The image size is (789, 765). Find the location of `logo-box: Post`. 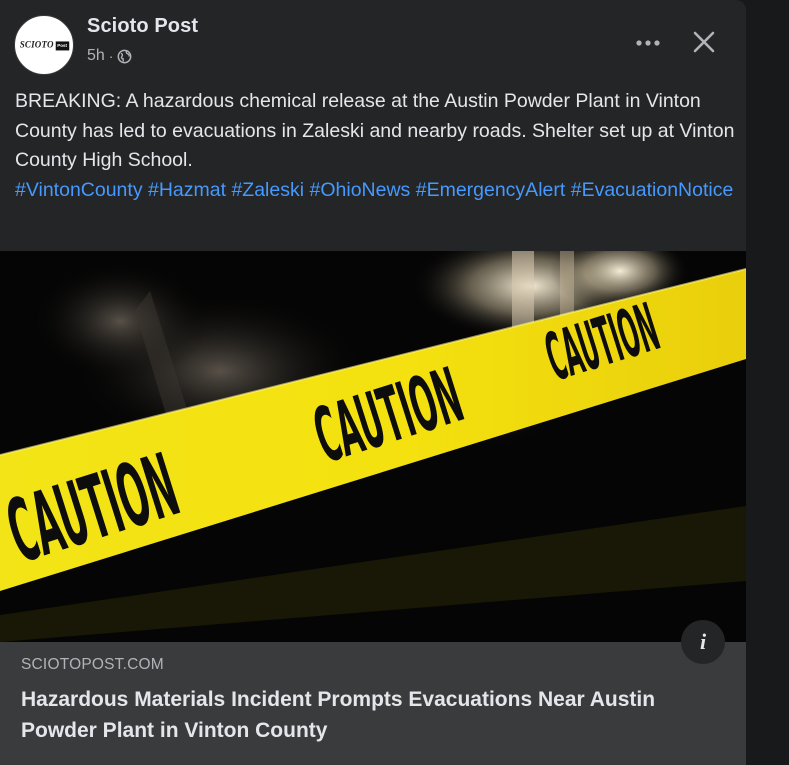

logo-box: Post is located at coordinates (62, 45).